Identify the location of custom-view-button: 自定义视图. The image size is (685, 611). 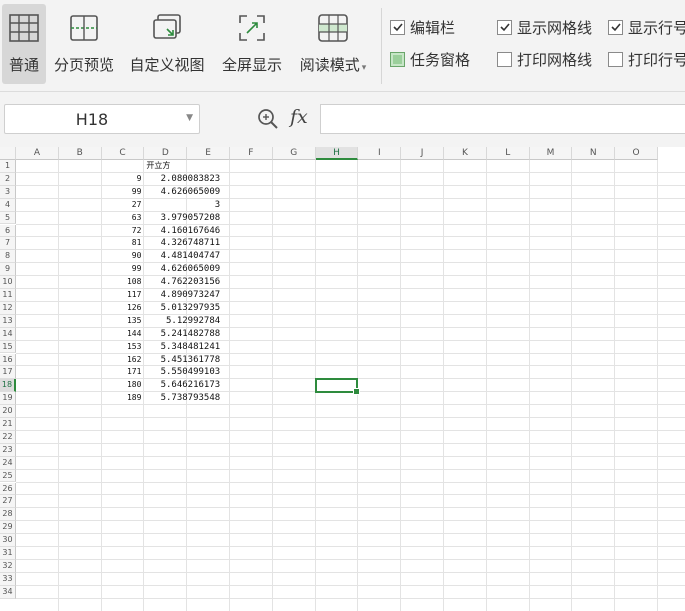
(167, 44).